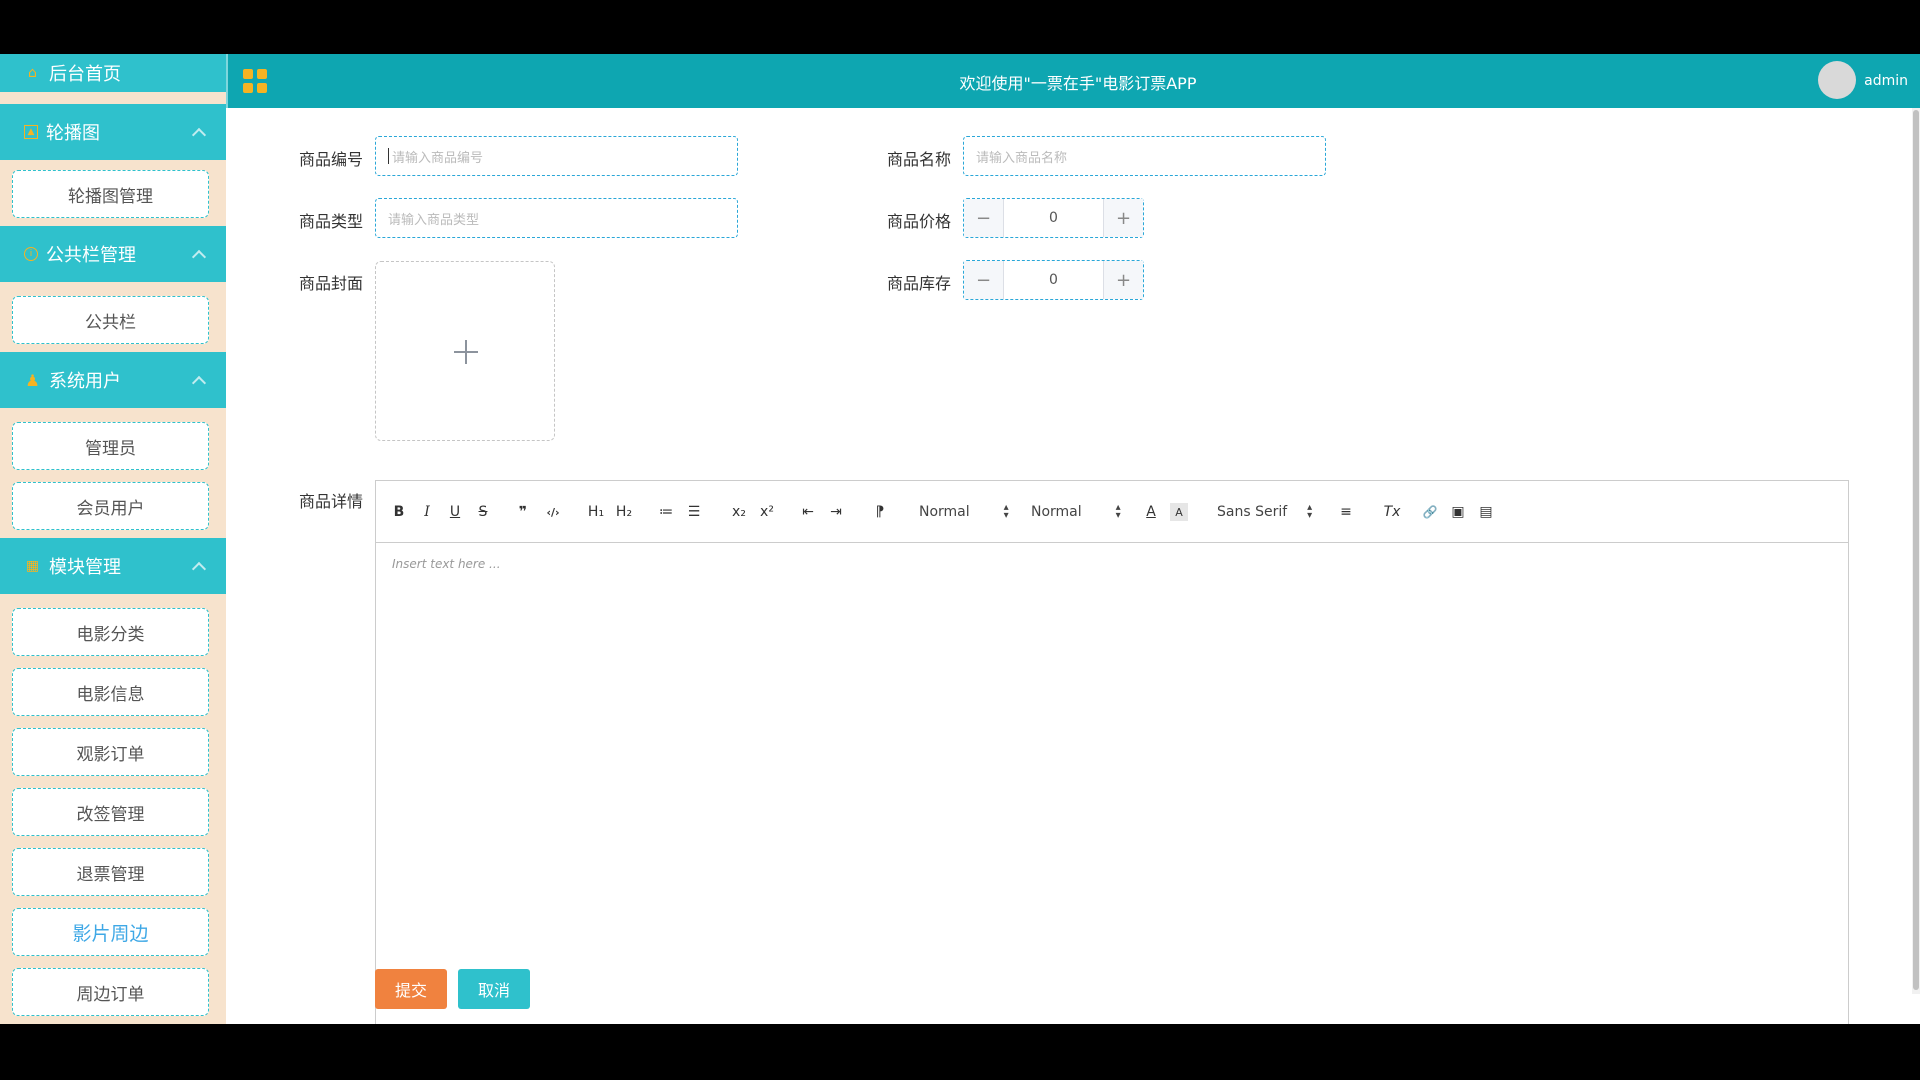  Describe the element at coordinates (32, 566) in the screenshot. I see `grid-icon: ▦` at that location.